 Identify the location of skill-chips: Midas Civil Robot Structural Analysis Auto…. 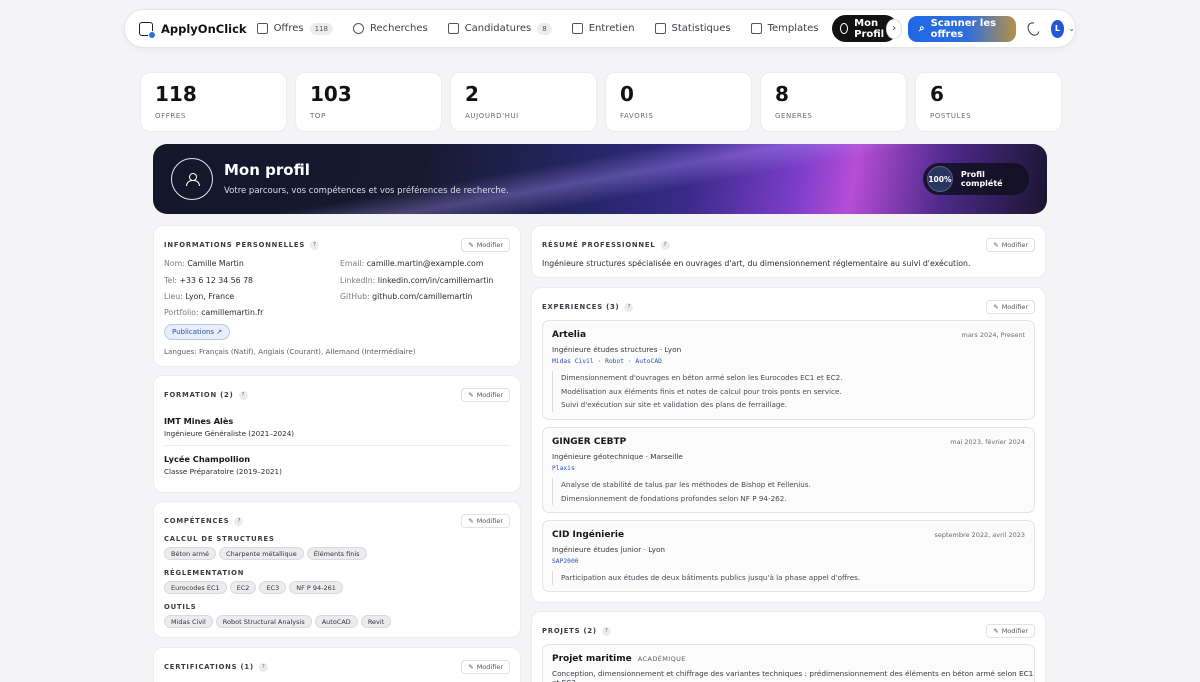
(279, 621).